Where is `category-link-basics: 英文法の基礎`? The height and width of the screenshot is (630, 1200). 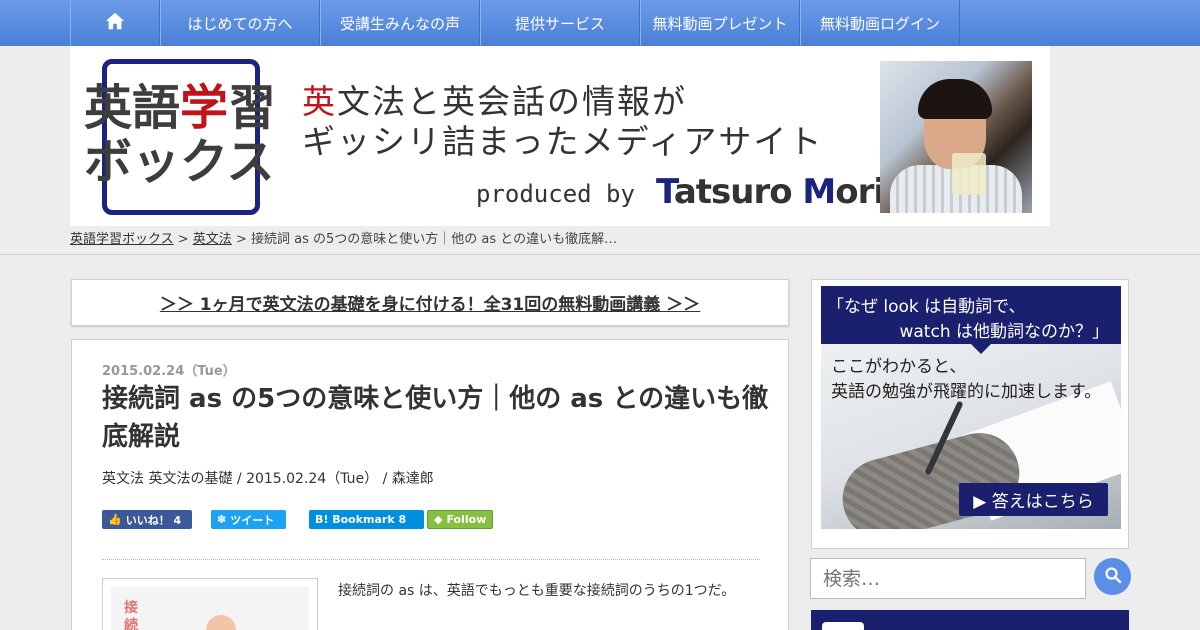
category-link-basics: 英文法の基礎 is located at coordinates (190, 479).